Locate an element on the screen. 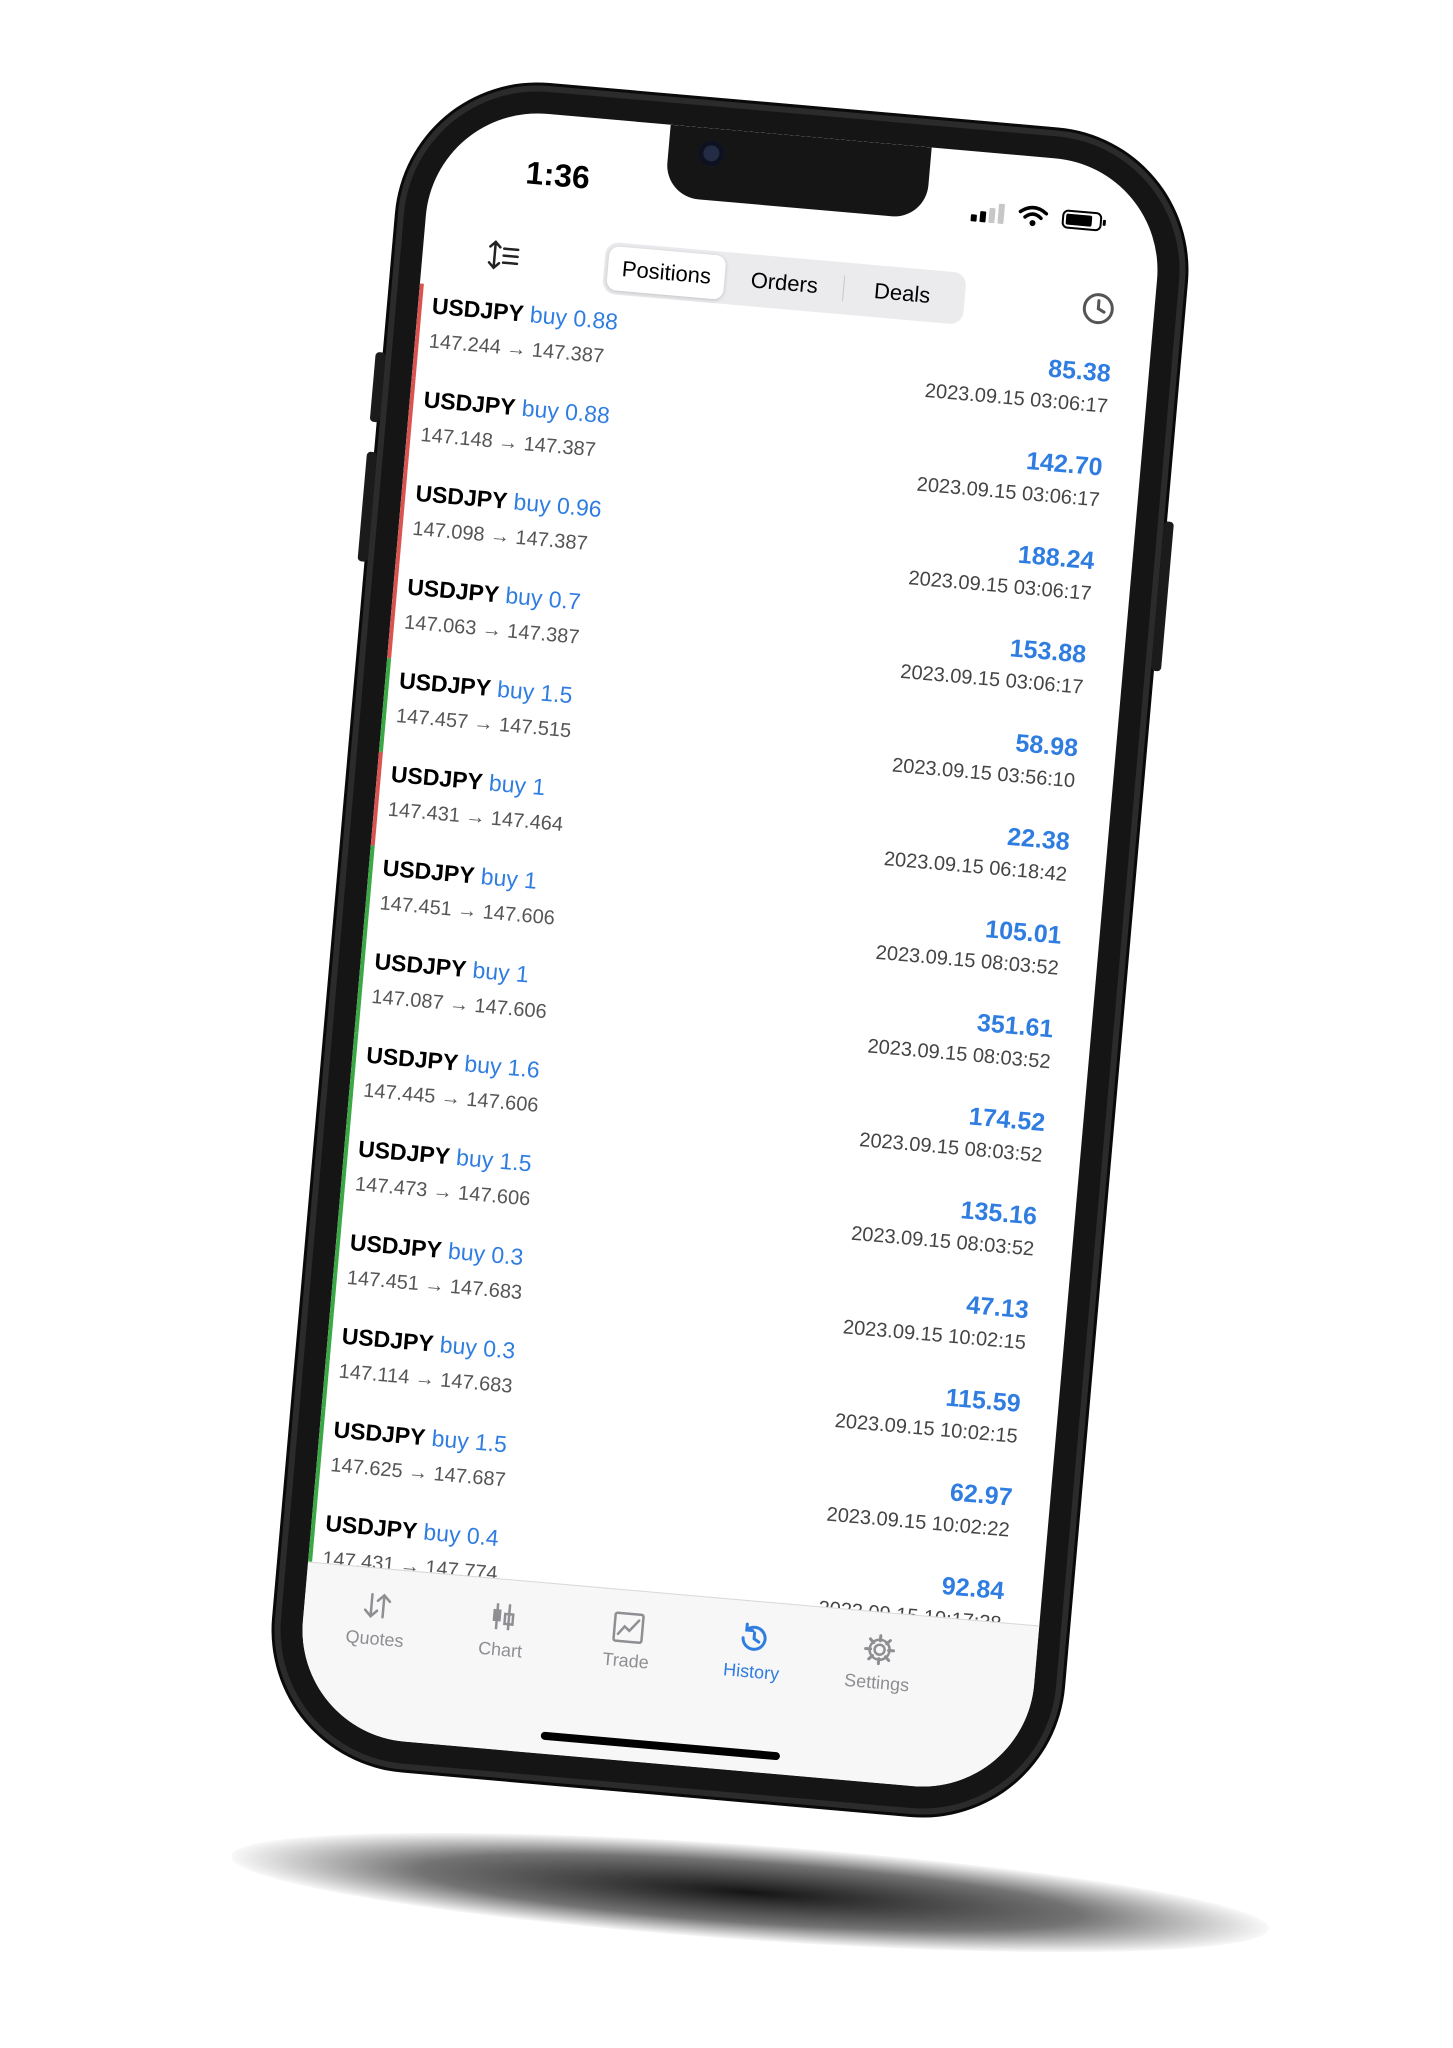 Image resolution: width=1453 pixels, height=2048 pixels. sort-icon is located at coordinates (503, 255).